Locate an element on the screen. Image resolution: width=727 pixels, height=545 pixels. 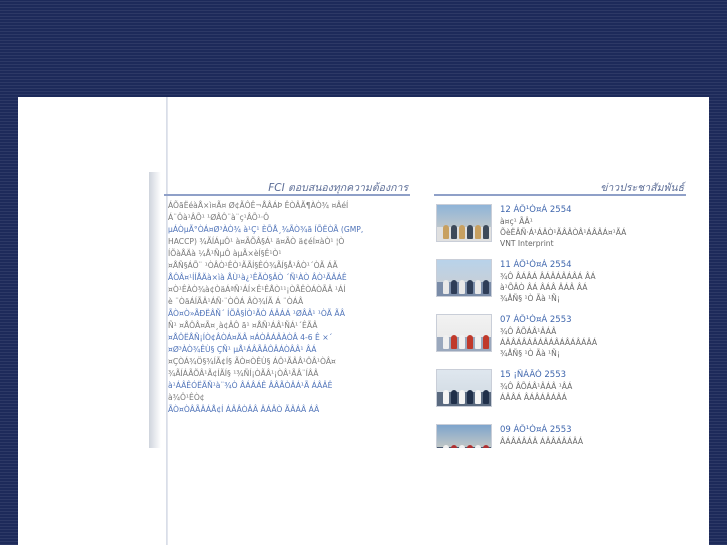
news-item: 09 ÁÕ¹Ò¤Á 2553 ÂÁÂÁÂÁÂ ÁÂÂÁÂÁÂÁ is located at coordinates (560, 436).